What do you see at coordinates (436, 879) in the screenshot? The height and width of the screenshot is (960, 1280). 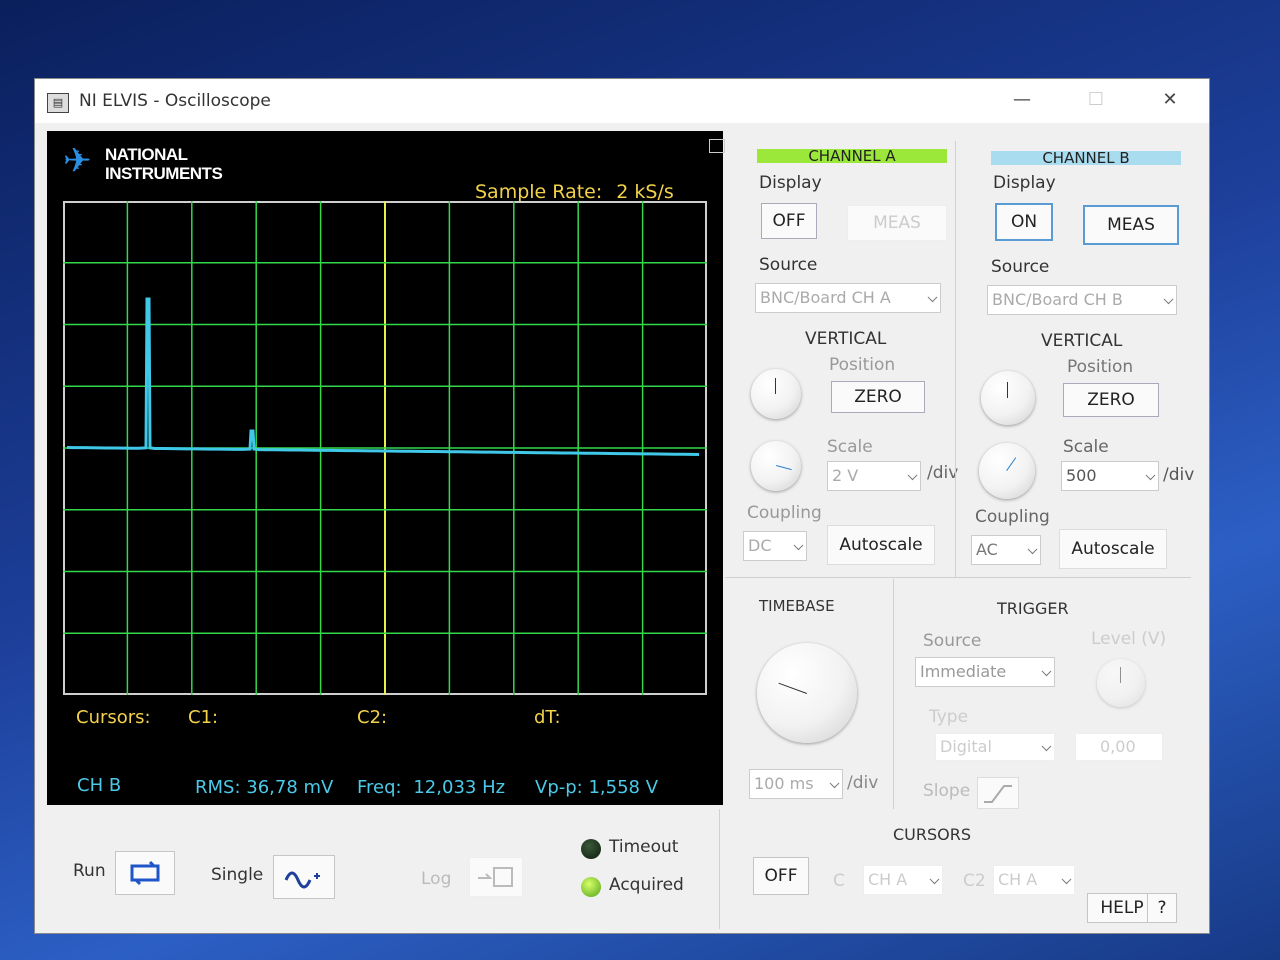 I see `log-label: Log` at bounding box center [436, 879].